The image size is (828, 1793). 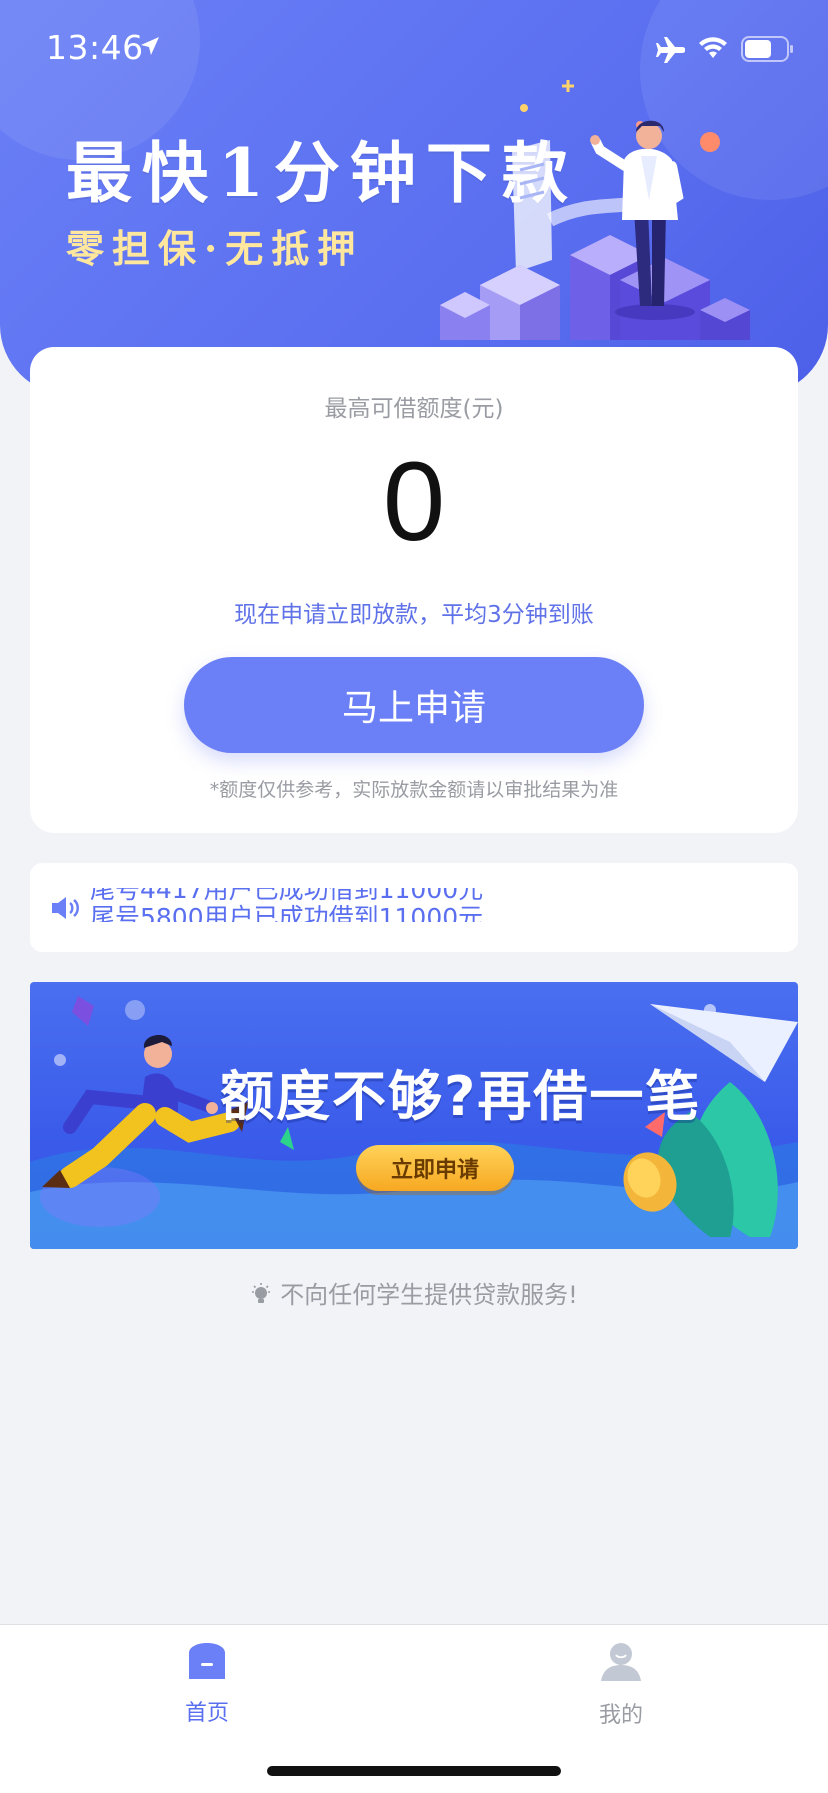 I want to click on home-indicator, so click(x=414, y=1771).